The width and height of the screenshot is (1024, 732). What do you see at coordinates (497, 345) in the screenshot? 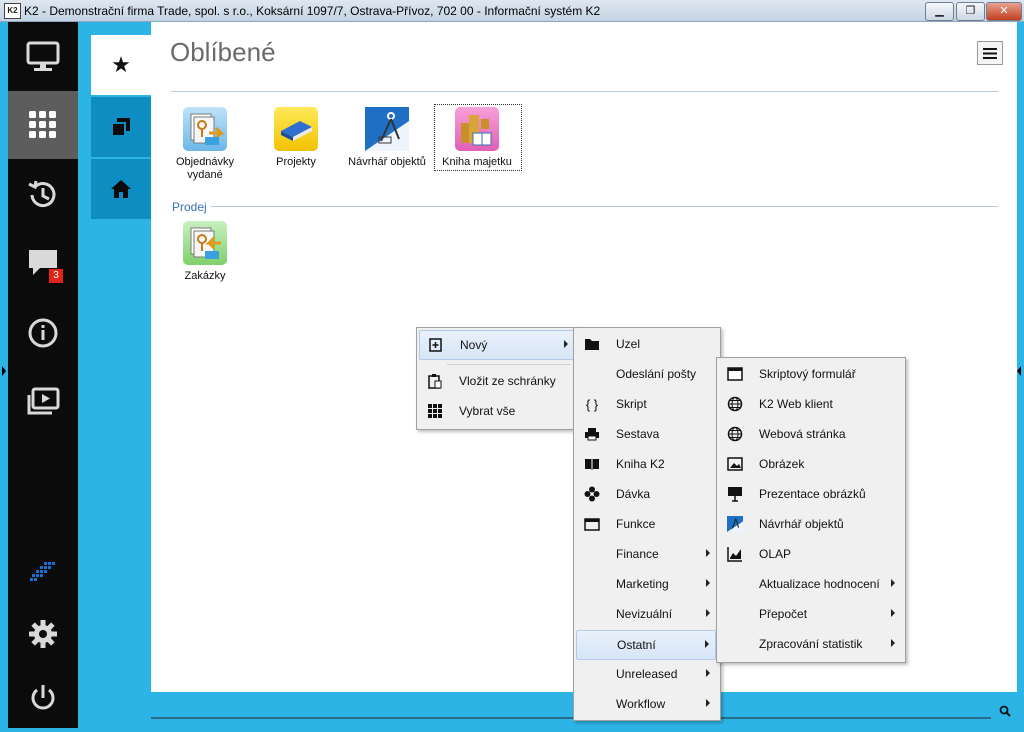
I see `menu-item-novy: Nový` at bounding box center [497, 345].